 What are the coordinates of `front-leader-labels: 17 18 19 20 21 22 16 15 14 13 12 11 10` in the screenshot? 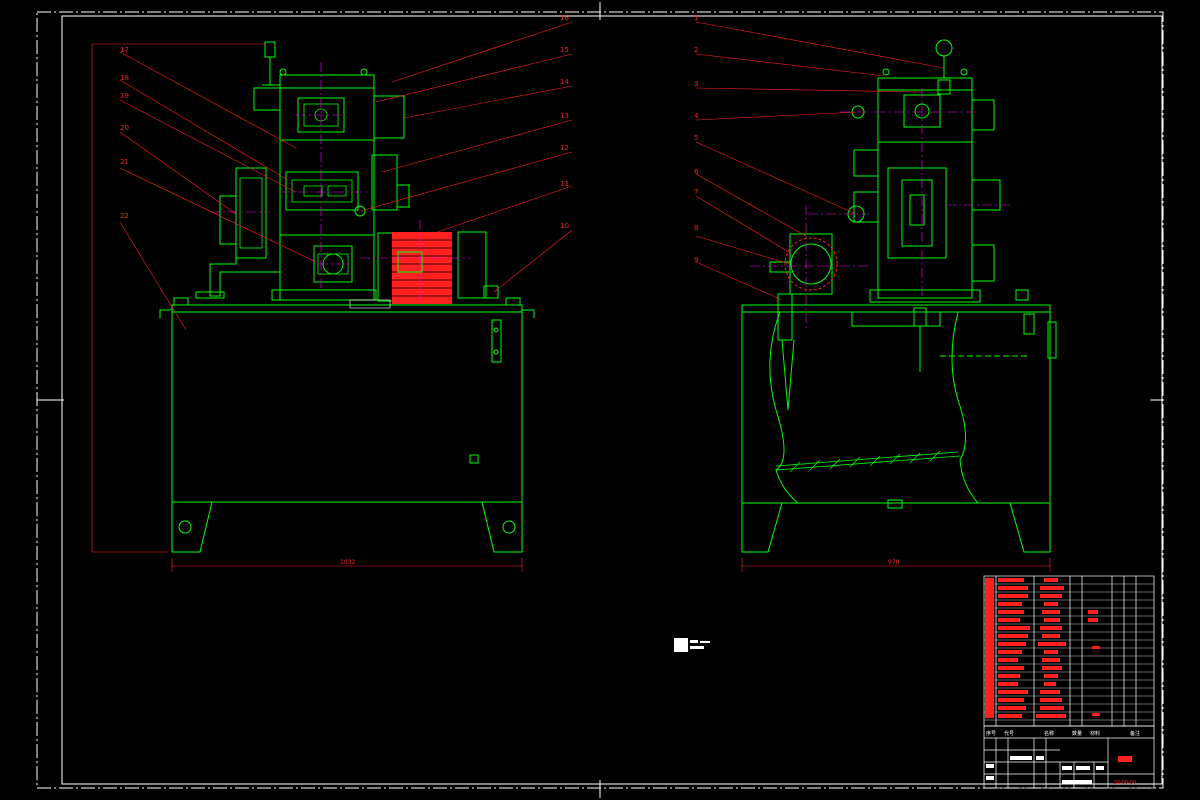 It's located at (344, 122).